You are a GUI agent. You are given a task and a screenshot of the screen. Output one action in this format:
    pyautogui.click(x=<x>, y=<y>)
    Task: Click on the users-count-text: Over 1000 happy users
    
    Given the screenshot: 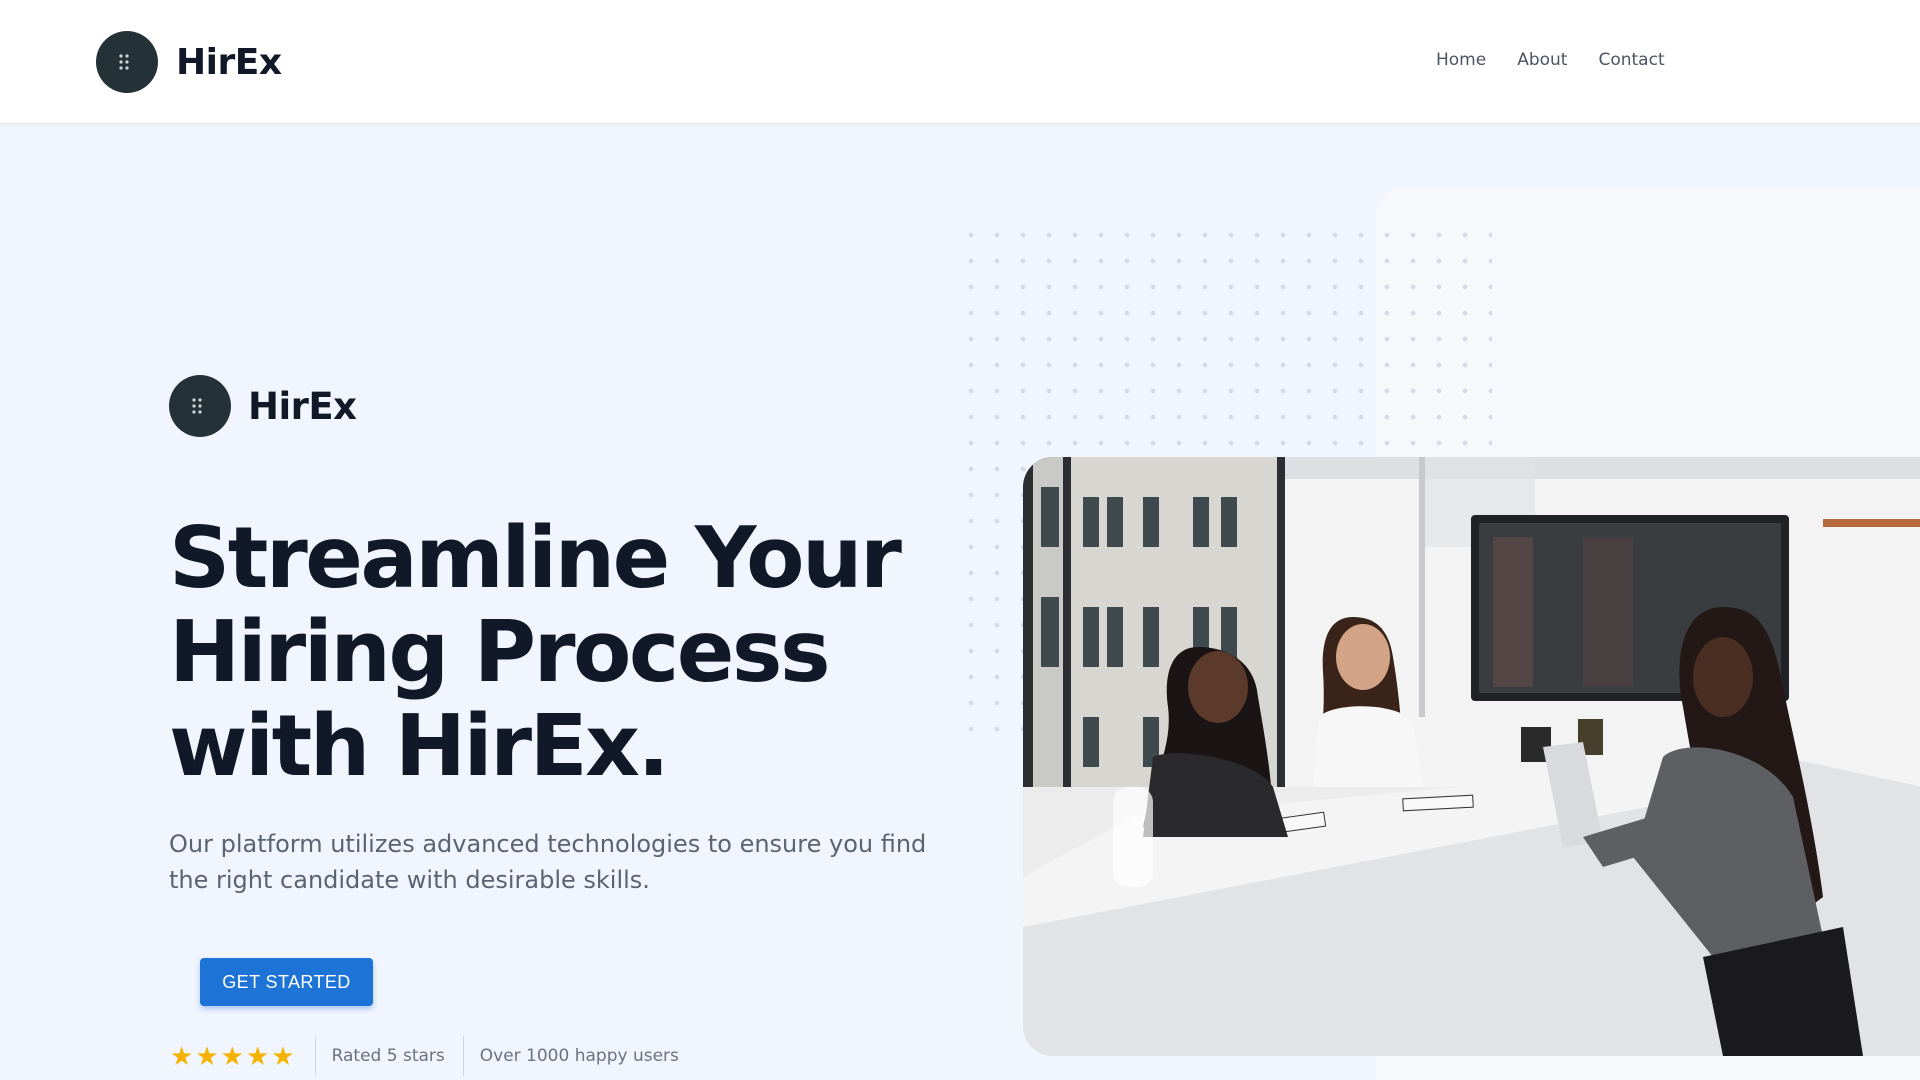 What is the action you would take?
    pyautogui.click(x=579, y=1056)
    